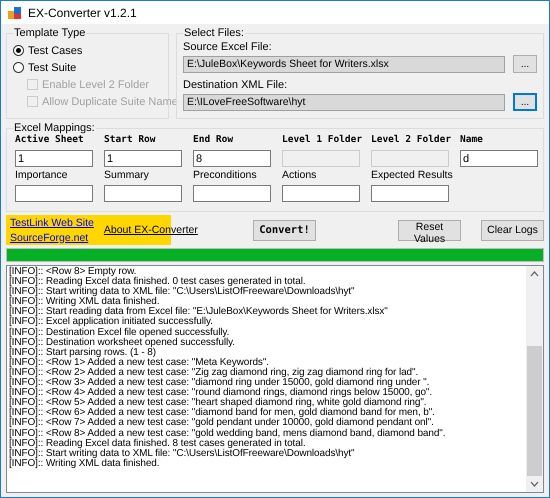  I want to click on path-field: E:\JuleBox\Keywords Sheet for Writers.xlsx, so click(344, 64).